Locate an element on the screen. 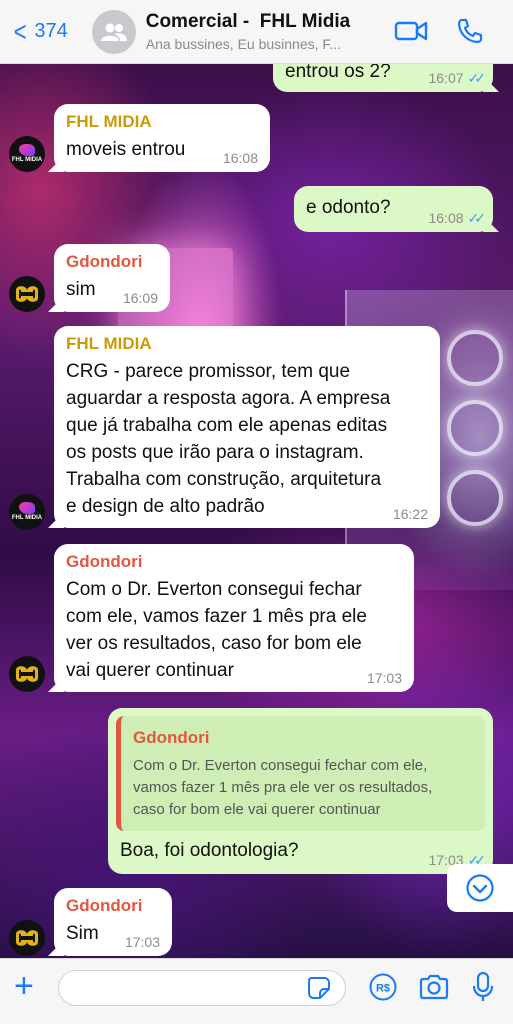 This screenshot has height=1024, width=513. payment-icon: R$ is located at coordinates (383, 989).